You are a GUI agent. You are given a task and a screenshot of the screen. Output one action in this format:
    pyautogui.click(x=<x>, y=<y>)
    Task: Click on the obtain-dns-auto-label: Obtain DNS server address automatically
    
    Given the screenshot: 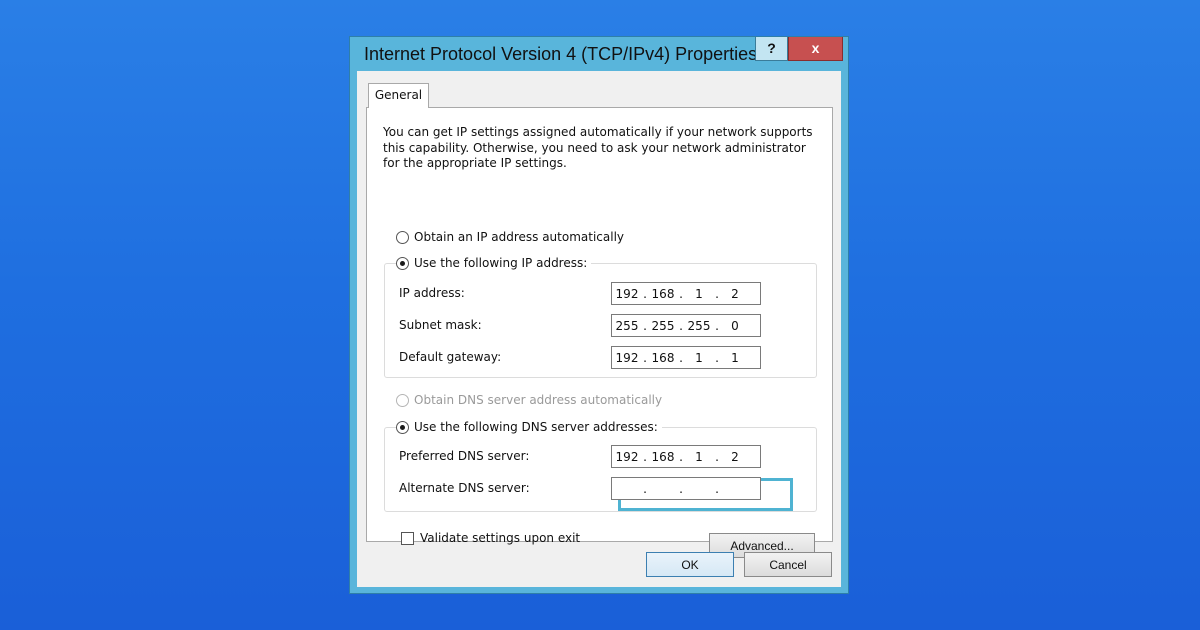 What is the action you would take?
    pyautogui.click(x=538, y=400)
    